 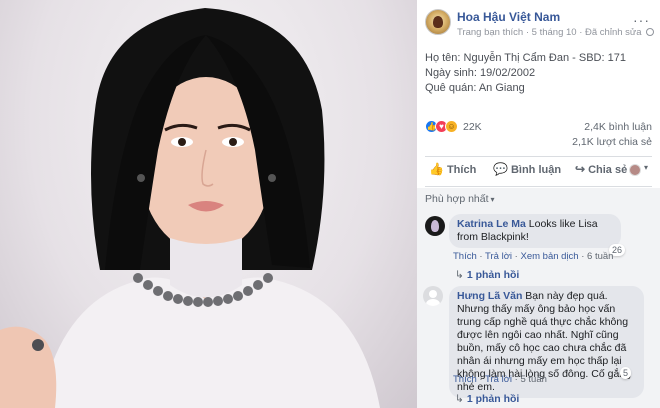 What do you see at coordinates (650, 32) in the screenshot?
I see `globe-icon` at bounding box center [650, 32].